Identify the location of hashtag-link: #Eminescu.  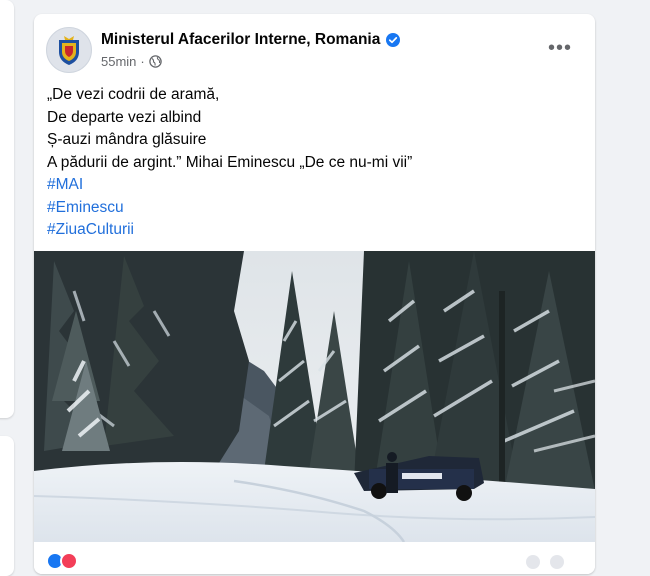
(317, 208).